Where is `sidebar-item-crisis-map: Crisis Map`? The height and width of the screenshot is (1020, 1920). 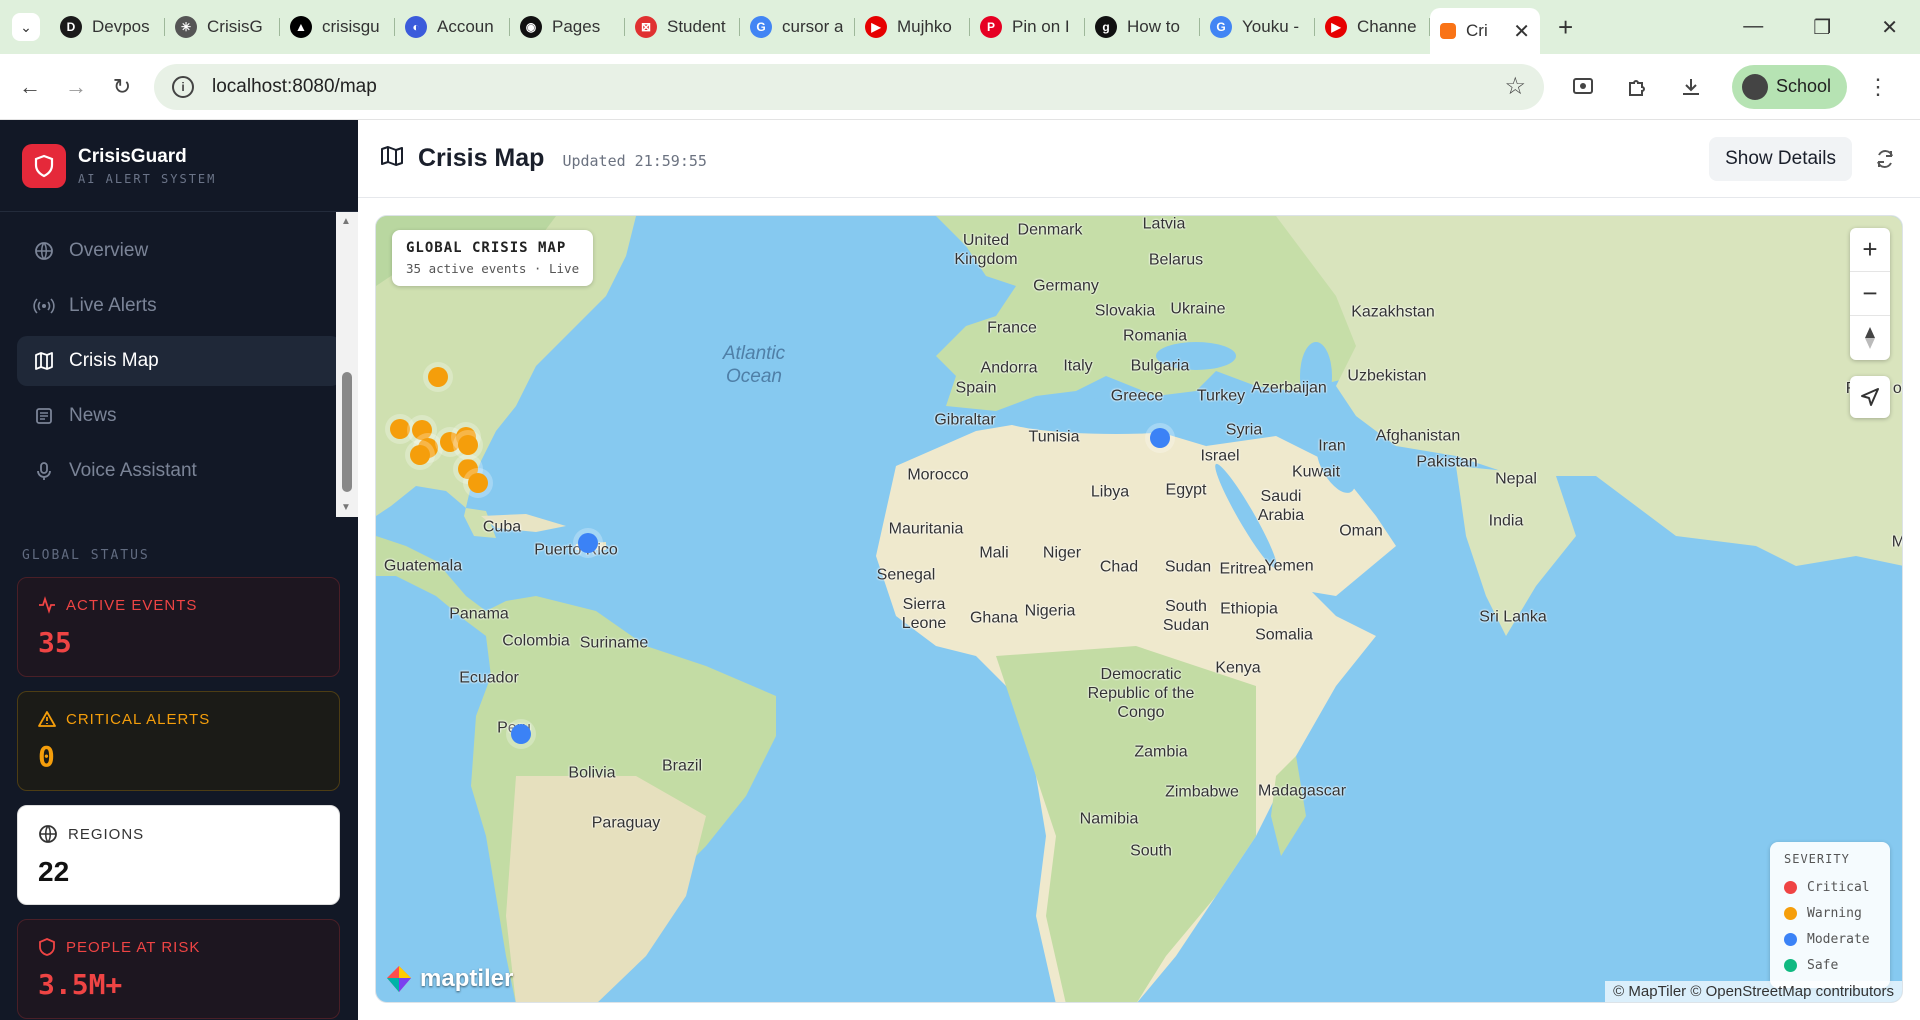 sidebar-item-crisis-map: Crisis Map is located at coordinates (179, 361).